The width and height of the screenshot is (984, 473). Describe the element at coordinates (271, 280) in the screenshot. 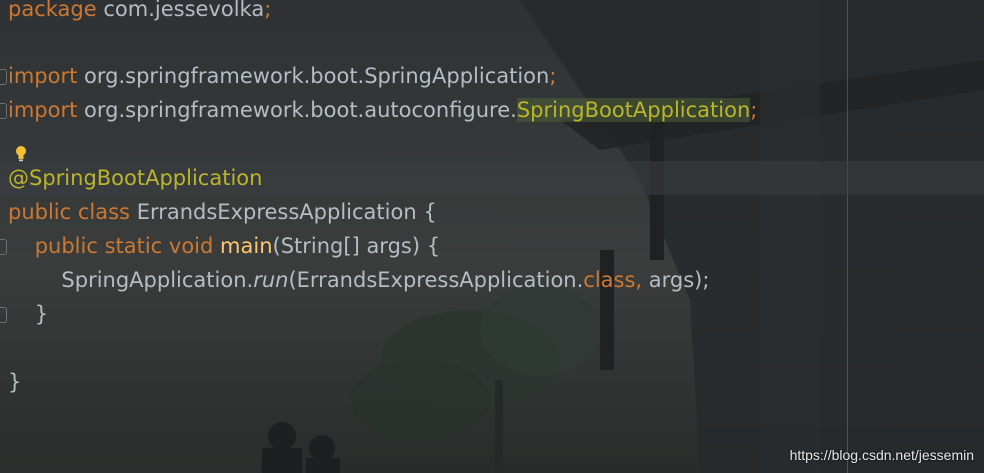

I see `call-method: run` at that location.